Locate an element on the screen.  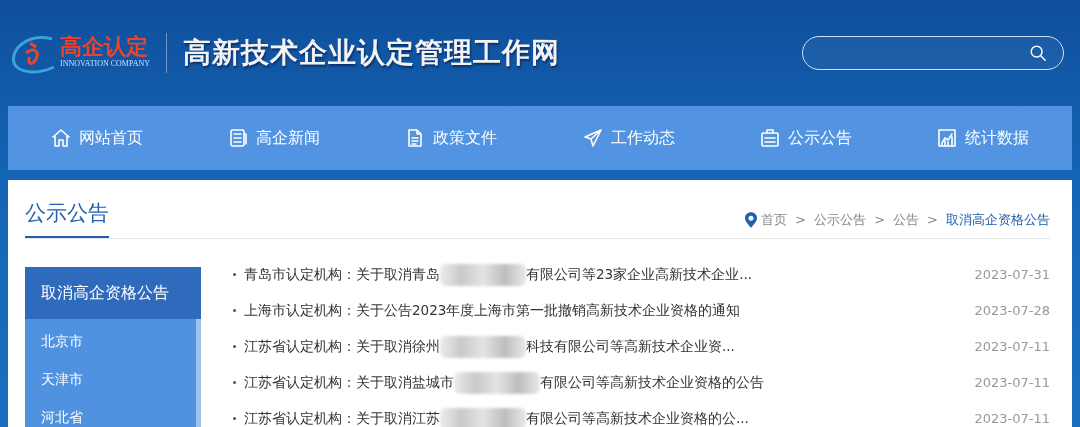
search-field is located at coordinates (933, 53).